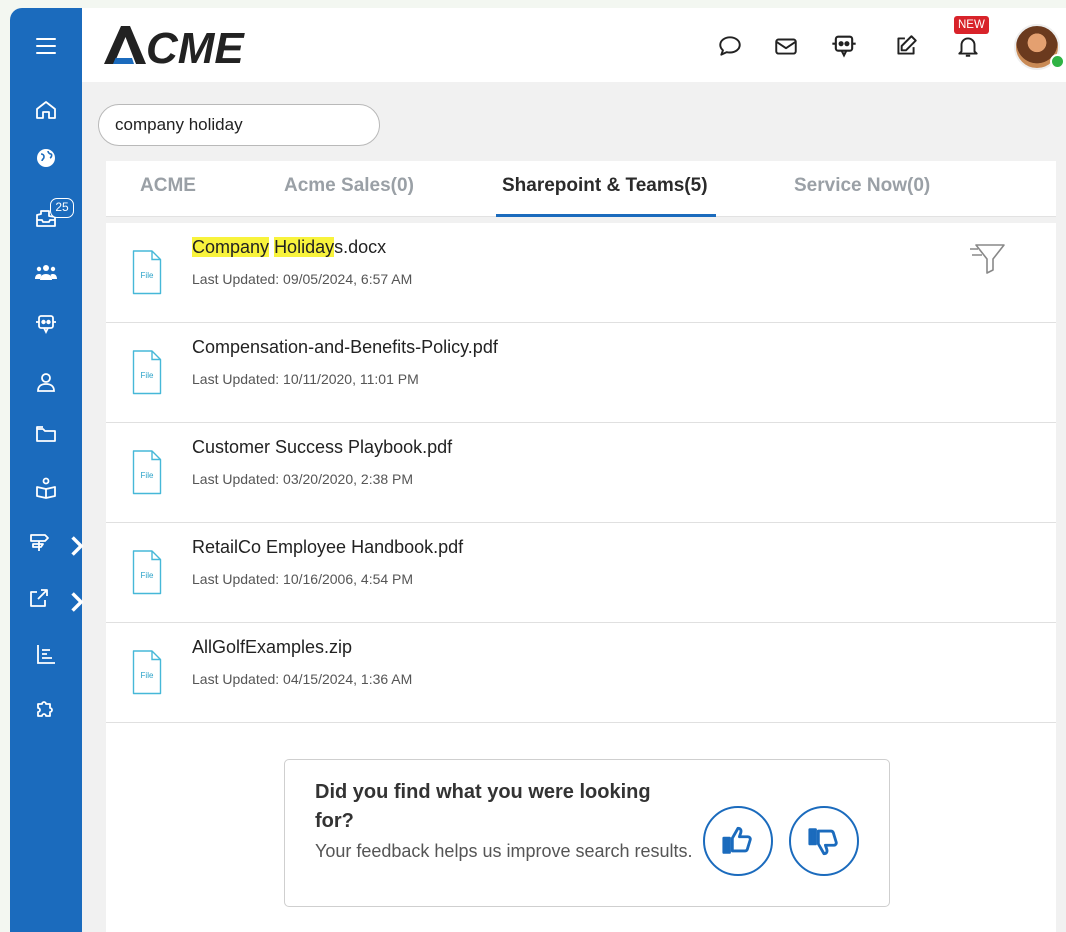 The width and height of the screenshot is (1066, 932). What do you see at coordinates (349, 189) in the screenshot?
I see `tab-acme-sales: Acme Sales(0)` at bounding box center [349, 189].